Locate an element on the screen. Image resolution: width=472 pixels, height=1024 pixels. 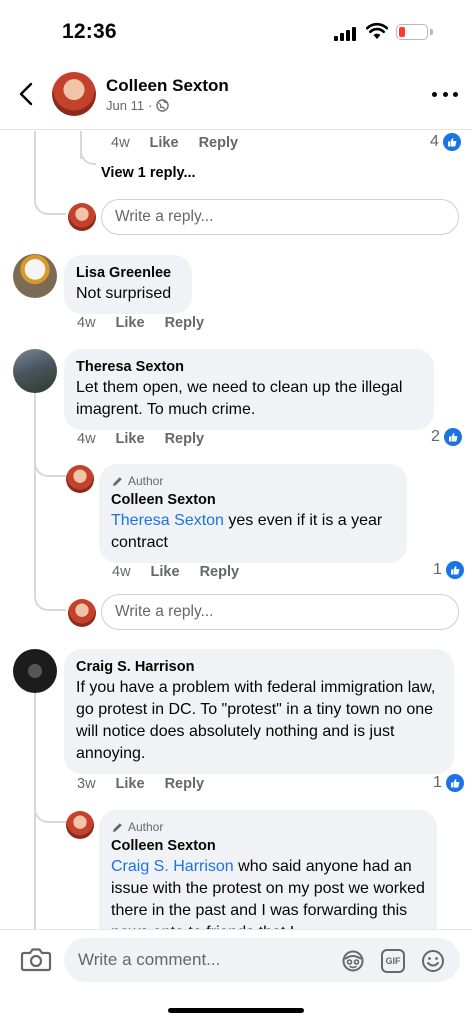
comment-age: 3w is located at coordinates (86, 784).